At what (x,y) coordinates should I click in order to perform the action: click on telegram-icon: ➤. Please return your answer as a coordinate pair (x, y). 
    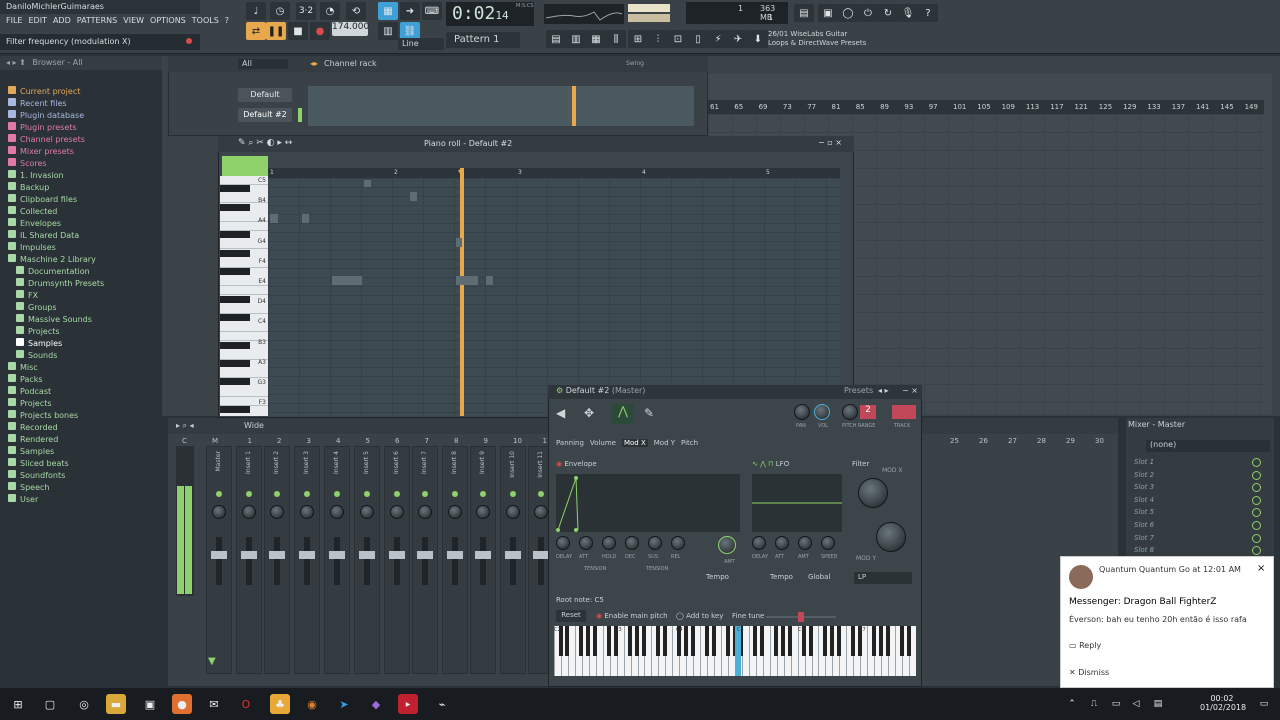
    Looking at the image, I should click on (344, 704).